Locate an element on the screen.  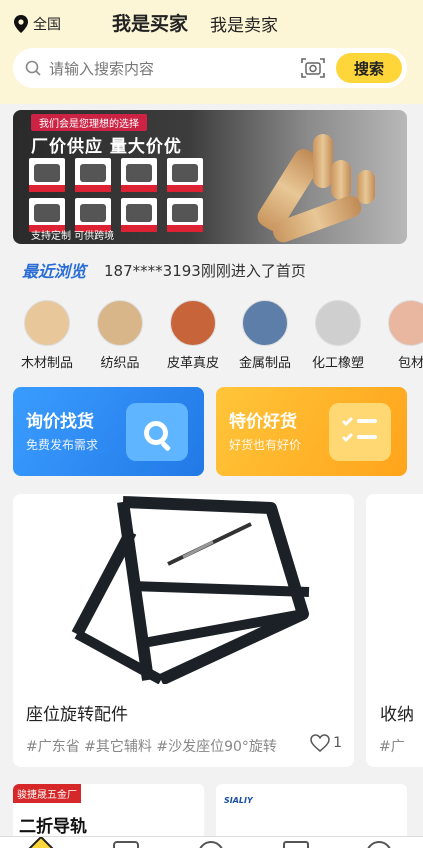
message-icon is located at coordinates (211, 844).